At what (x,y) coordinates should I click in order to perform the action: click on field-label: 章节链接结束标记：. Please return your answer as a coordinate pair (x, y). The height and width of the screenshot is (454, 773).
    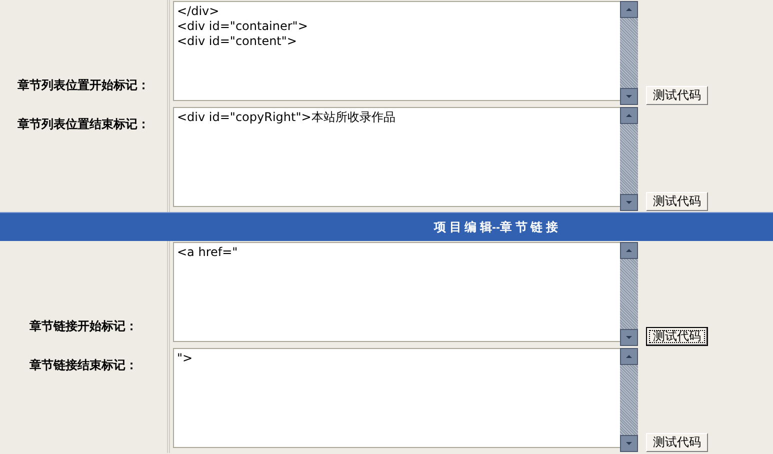
    Looking at the image, I should click on (84, 365).